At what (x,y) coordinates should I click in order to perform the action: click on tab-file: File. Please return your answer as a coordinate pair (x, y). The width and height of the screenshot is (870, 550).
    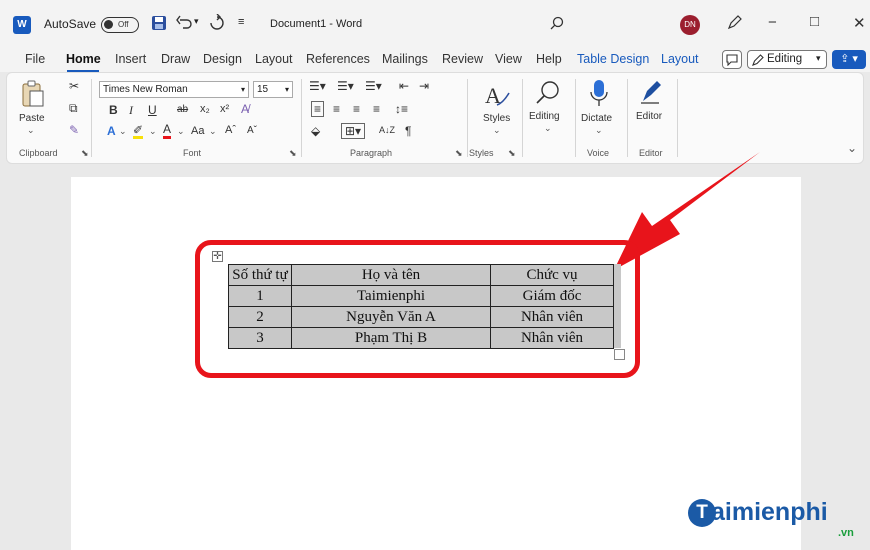
    Looking at the image, I should click on (35, 59).